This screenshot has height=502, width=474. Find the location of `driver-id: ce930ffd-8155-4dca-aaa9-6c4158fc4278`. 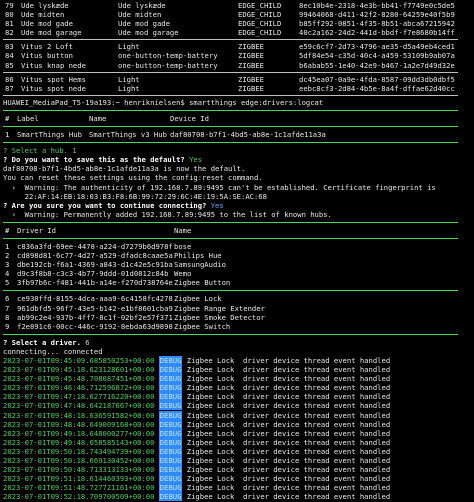

driver-id: ce930ffd-8155-4dca-aaa9-6c4158fc4278 is located at coordinates (95, 299).